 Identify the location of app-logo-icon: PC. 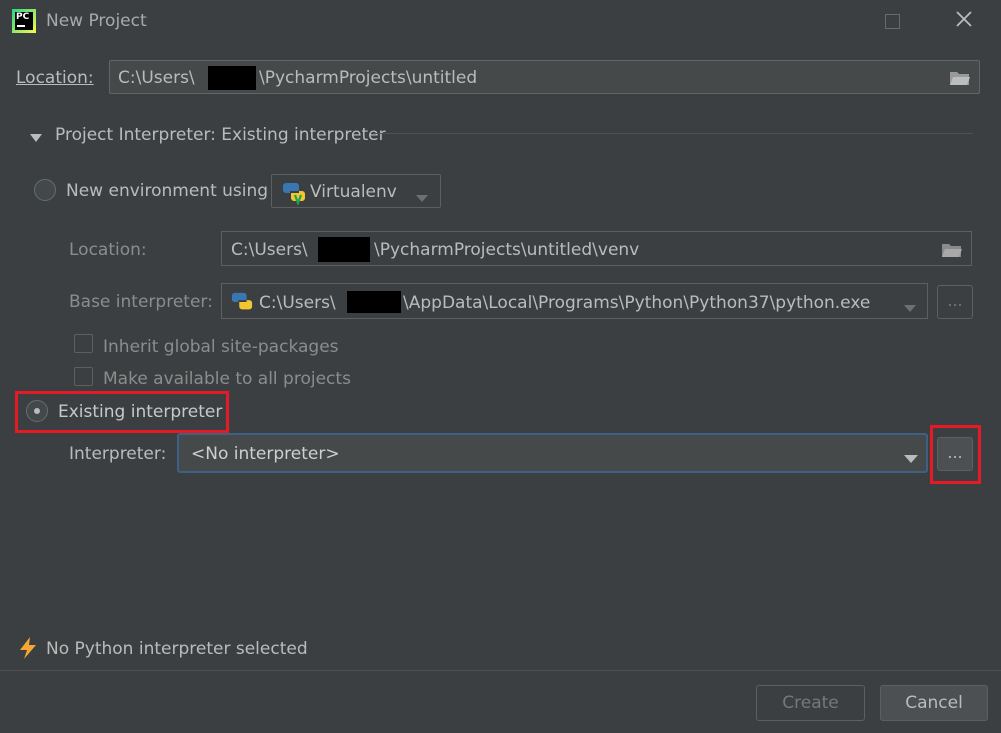
(24, 21).